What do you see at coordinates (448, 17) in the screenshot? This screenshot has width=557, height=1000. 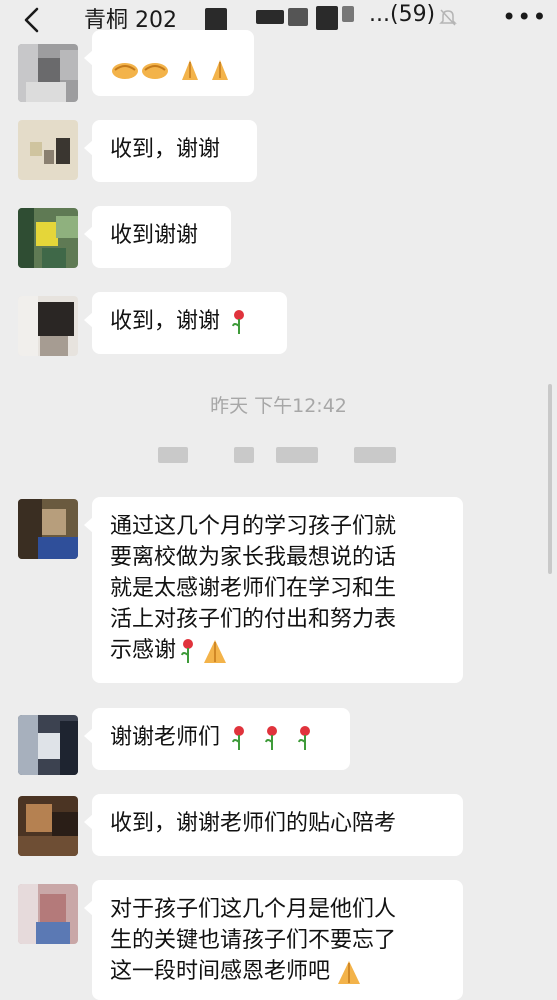 I see `bell-muted-icon` at bounding box center [448, 17].